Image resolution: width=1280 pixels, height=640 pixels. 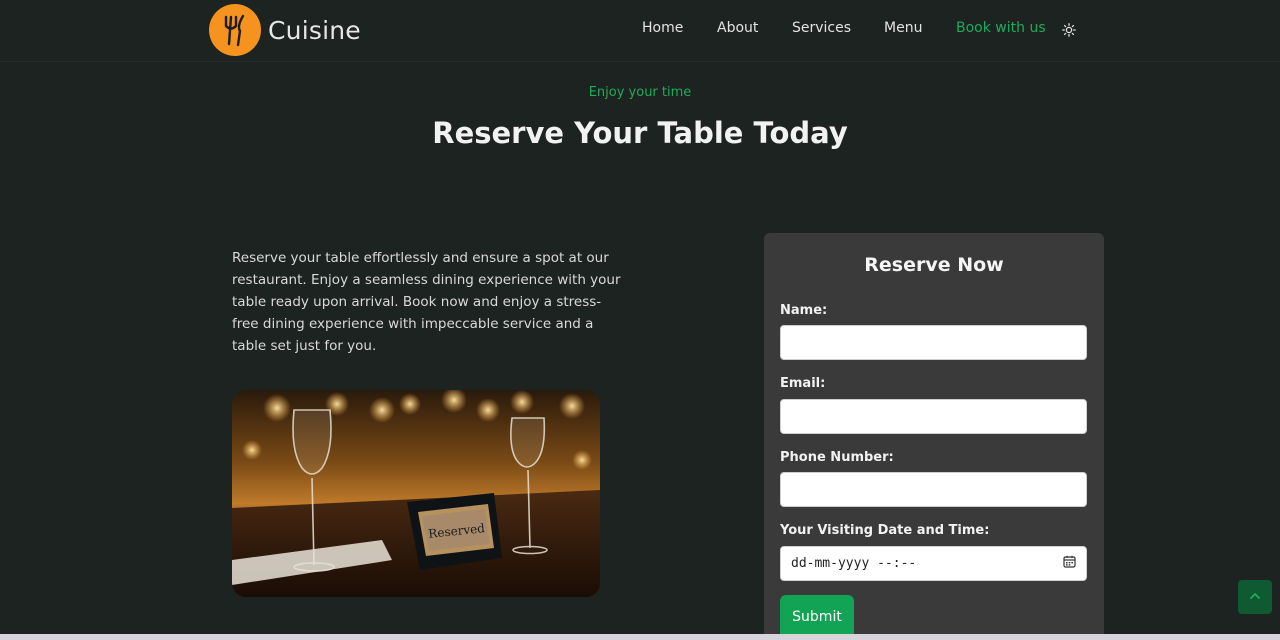 I want to click on datetime-input: dd-mm-yyyy --:--, so click(x=933, y=563).